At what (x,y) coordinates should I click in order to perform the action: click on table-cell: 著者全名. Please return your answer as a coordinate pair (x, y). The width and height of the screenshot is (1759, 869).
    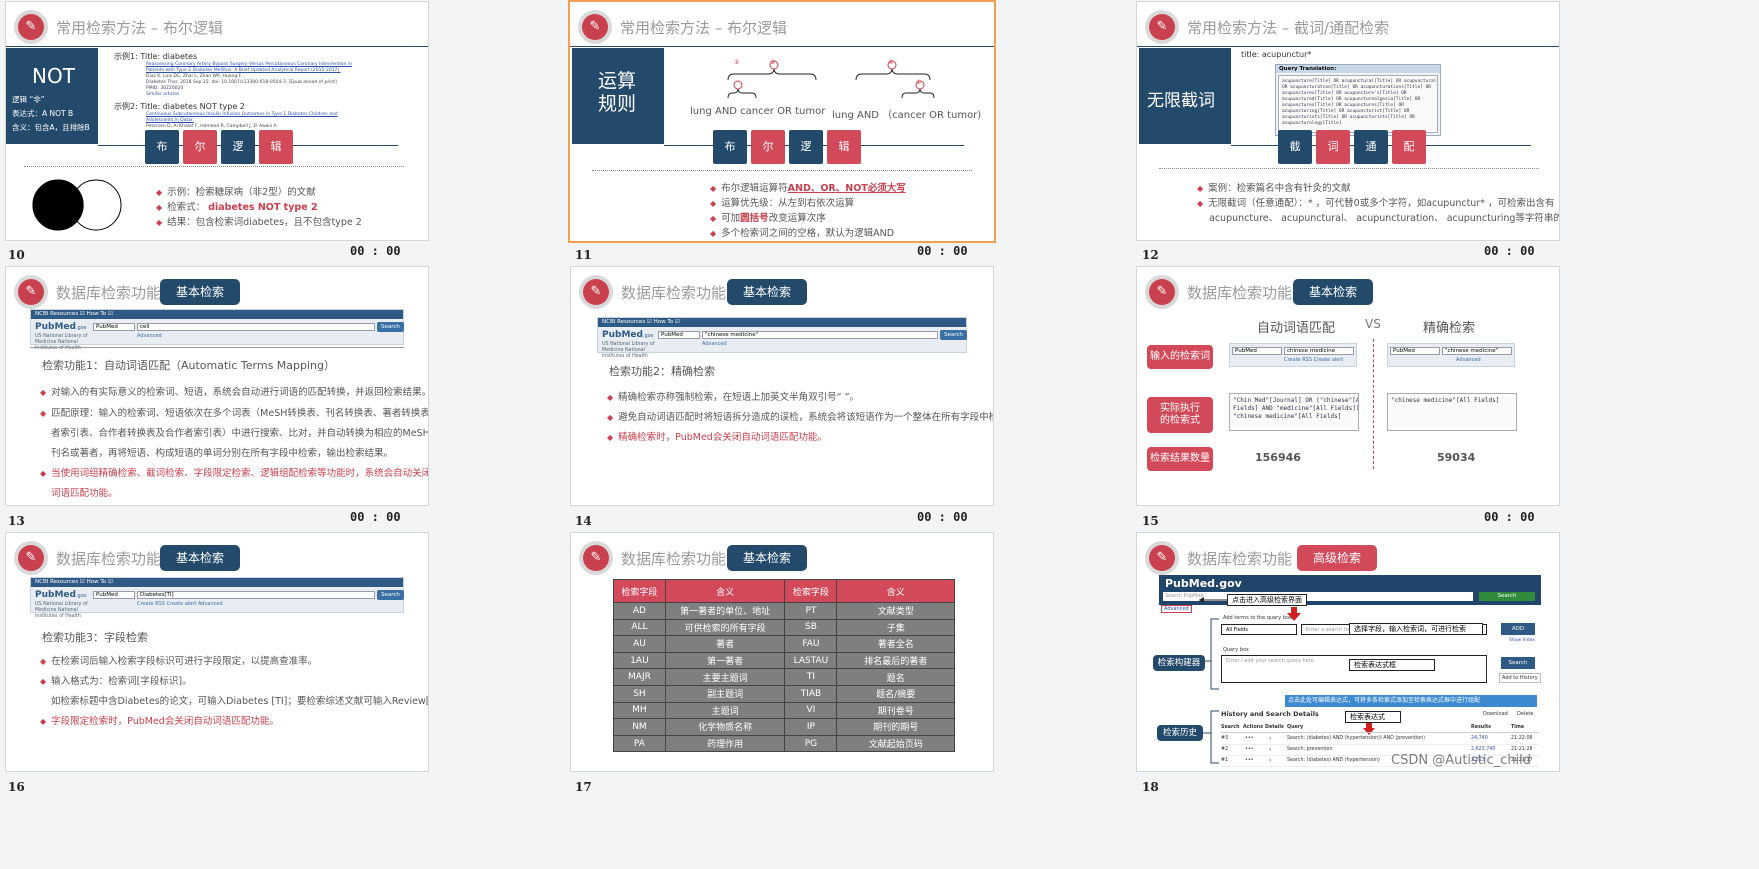
    Looking at the image, I should click on (895, 644).